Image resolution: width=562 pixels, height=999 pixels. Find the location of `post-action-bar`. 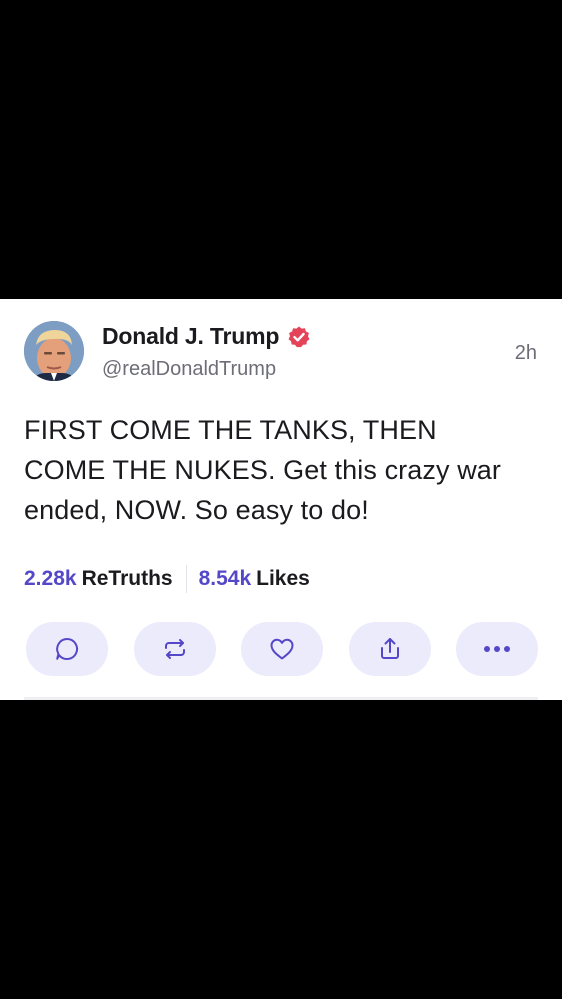

post-action-bar is located at coordinates (282, 649).